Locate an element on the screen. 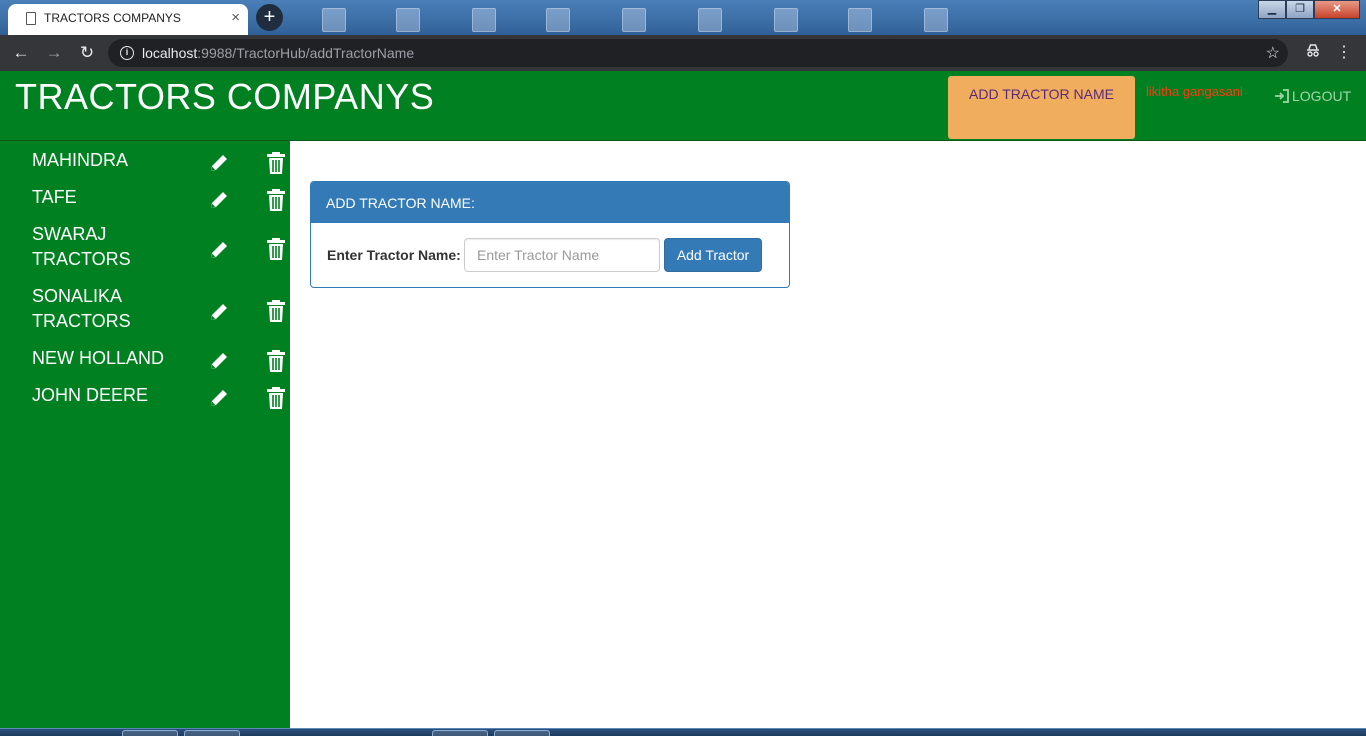 The image size is (1366, 736). sidebar-item-label: JOHN DEERE is located at coordinates (112, 395).